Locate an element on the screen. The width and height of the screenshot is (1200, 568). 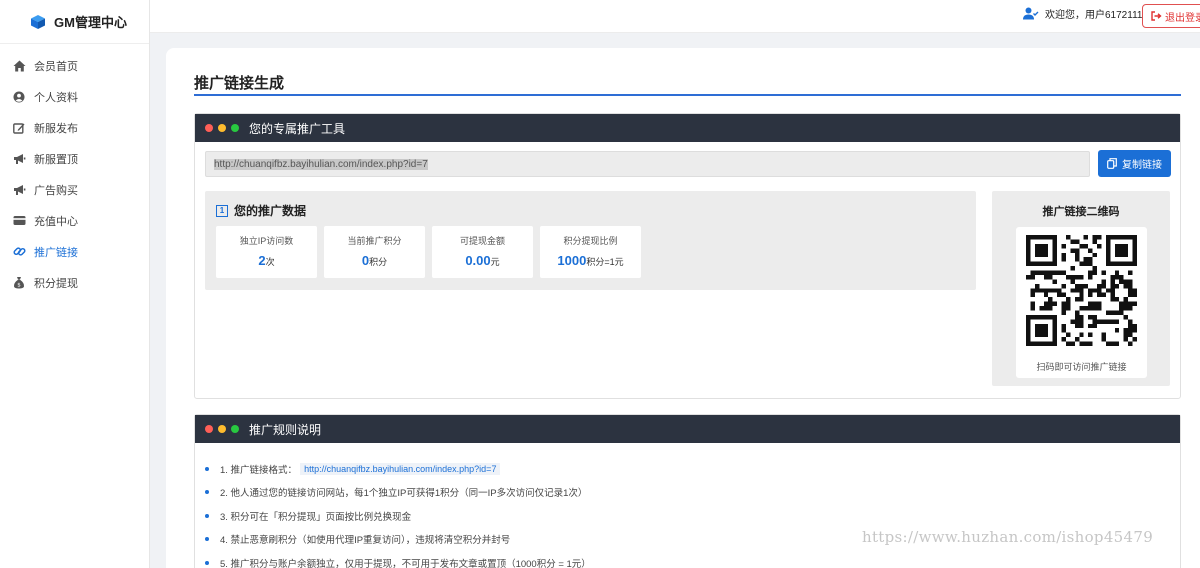
copy-link-button: 复制链接 is located at coordinates (1134, 163).